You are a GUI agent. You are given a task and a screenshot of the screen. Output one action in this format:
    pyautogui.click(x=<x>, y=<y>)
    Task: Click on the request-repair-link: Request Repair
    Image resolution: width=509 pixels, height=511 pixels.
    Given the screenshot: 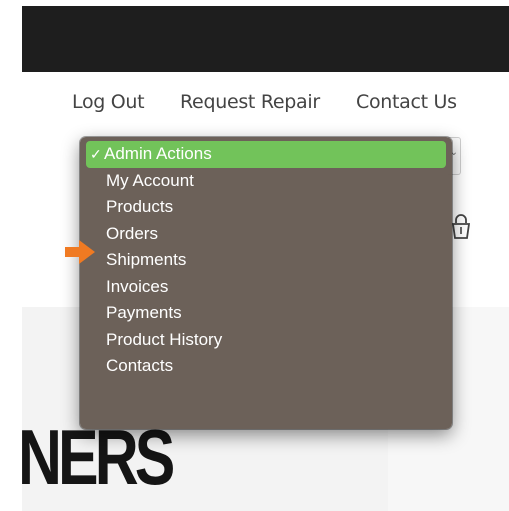 What is the action you would take?
    pyautogui.click(x=250, y=102)
    